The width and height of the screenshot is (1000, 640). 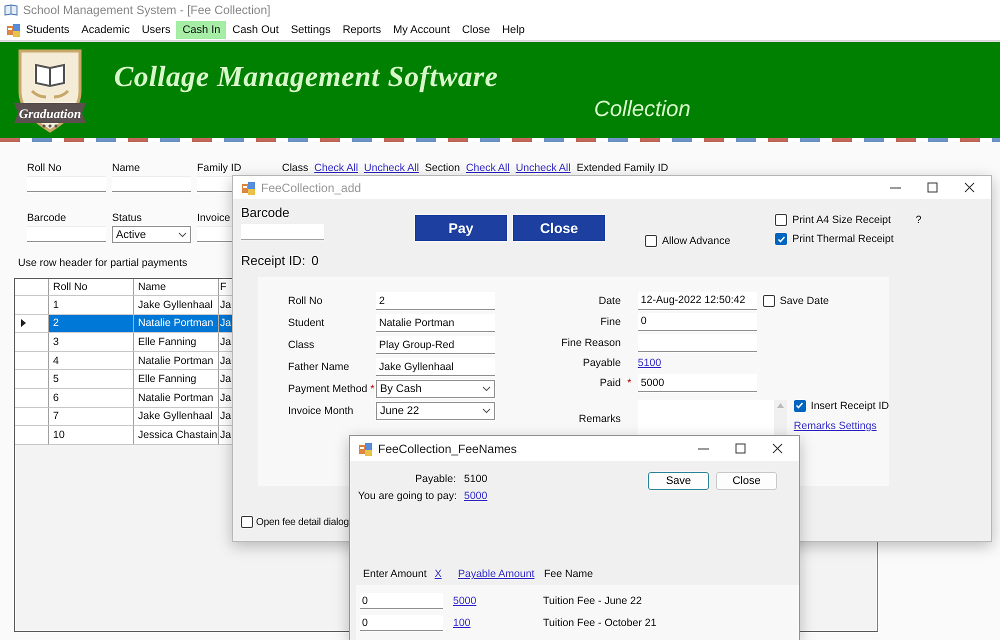 What do you see at coordinates (127, 218) in the screenshot?
I see `field-label: Status` at bounding box center [127, 218].